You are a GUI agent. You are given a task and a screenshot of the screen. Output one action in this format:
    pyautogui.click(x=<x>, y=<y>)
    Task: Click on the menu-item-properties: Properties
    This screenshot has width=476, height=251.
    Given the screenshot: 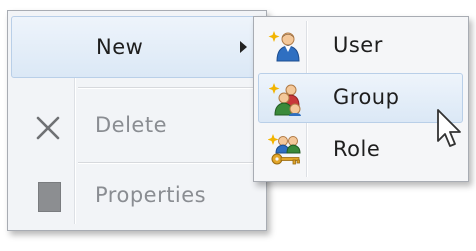 What is the action you would take?
    pyautogui.click(x=136, y=196)
    